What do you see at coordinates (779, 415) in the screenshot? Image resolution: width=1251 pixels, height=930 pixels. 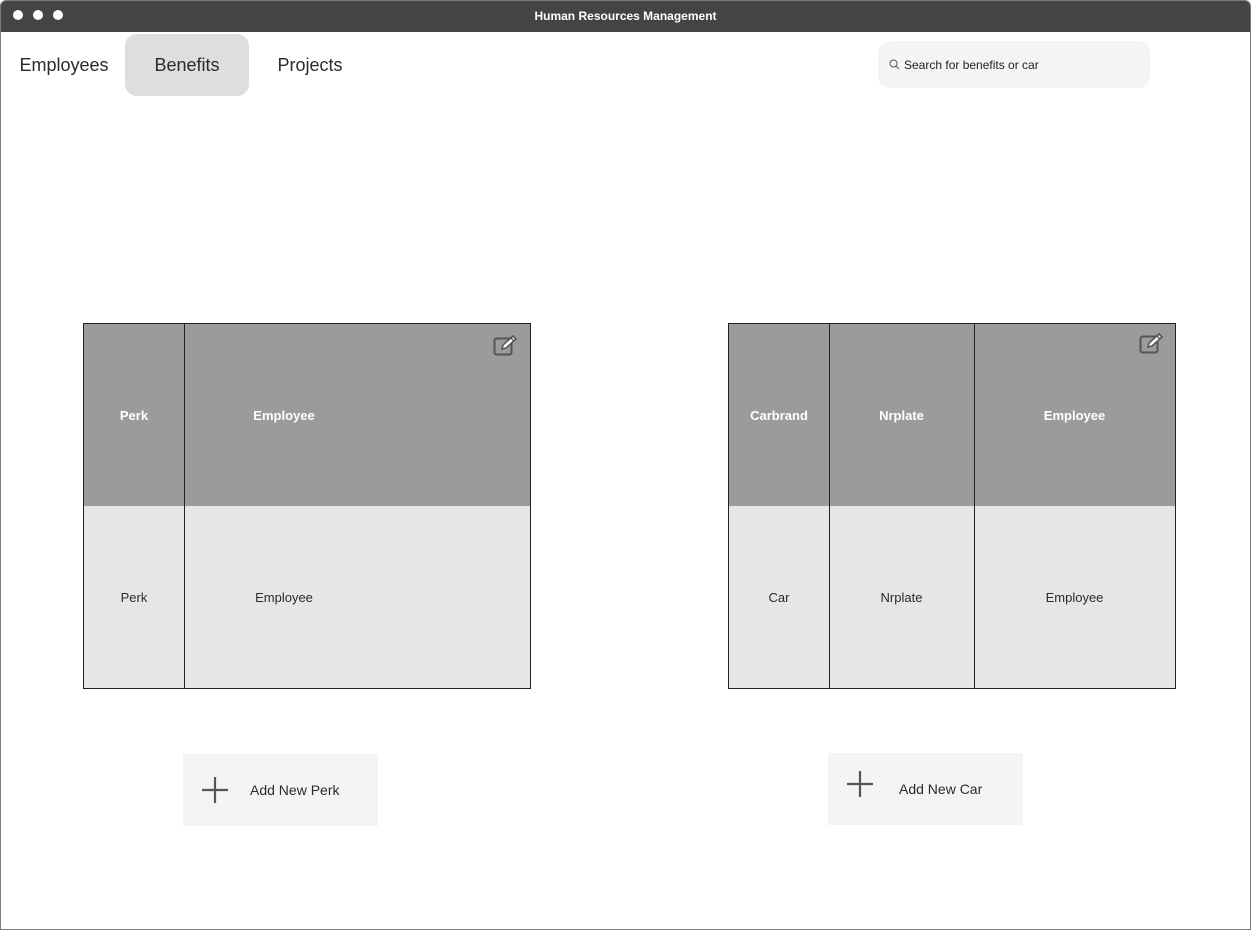 I see `cars-header-carbrand: Carbrand` at bounding box center [779, 415].